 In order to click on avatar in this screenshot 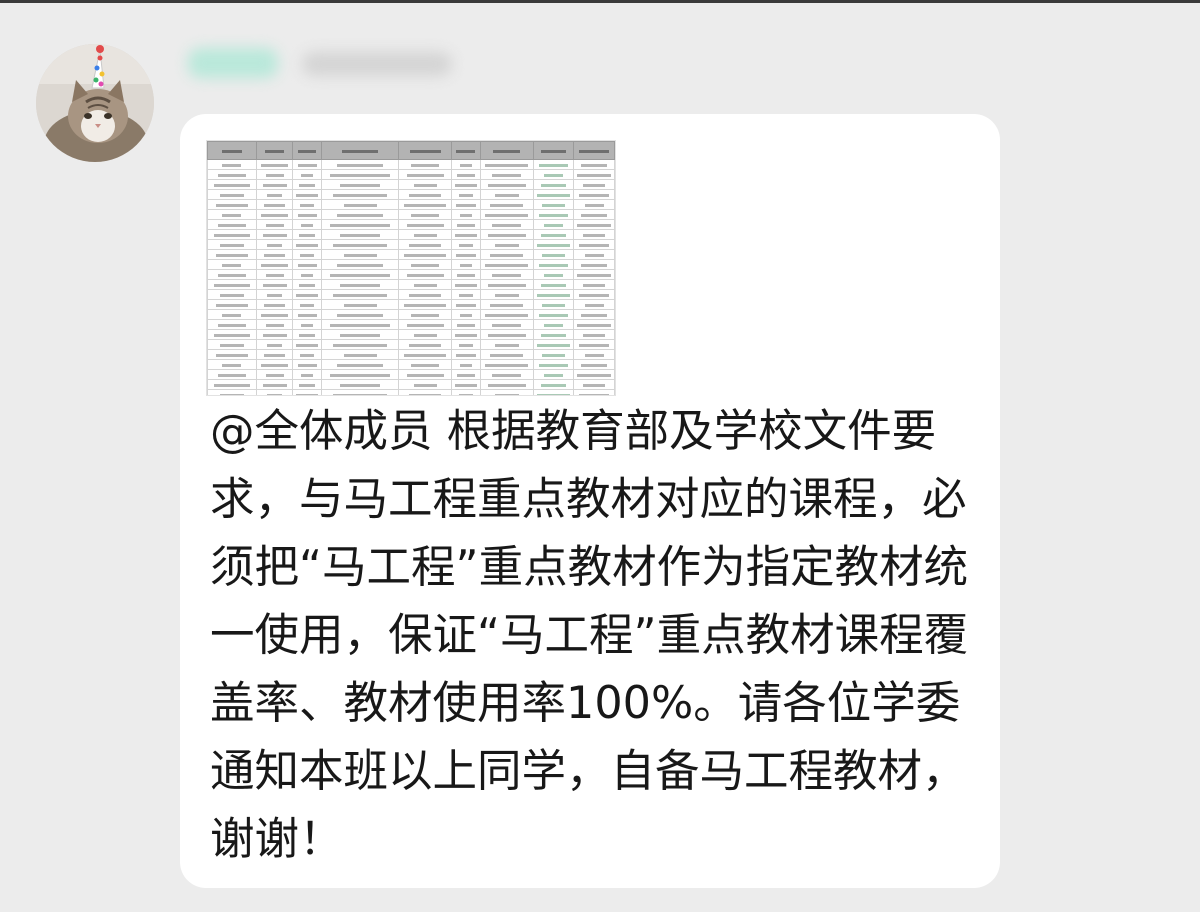, I will do `click(95, 103)`.